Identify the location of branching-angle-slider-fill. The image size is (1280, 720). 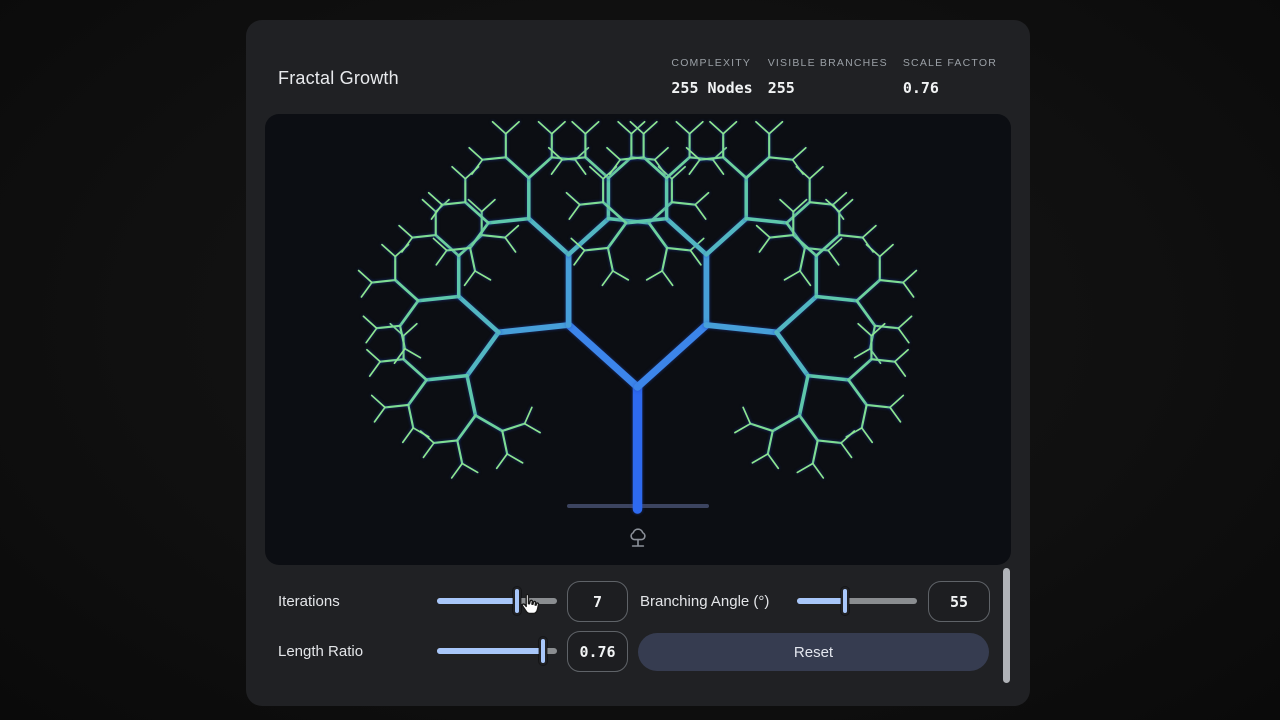
(822, 601).